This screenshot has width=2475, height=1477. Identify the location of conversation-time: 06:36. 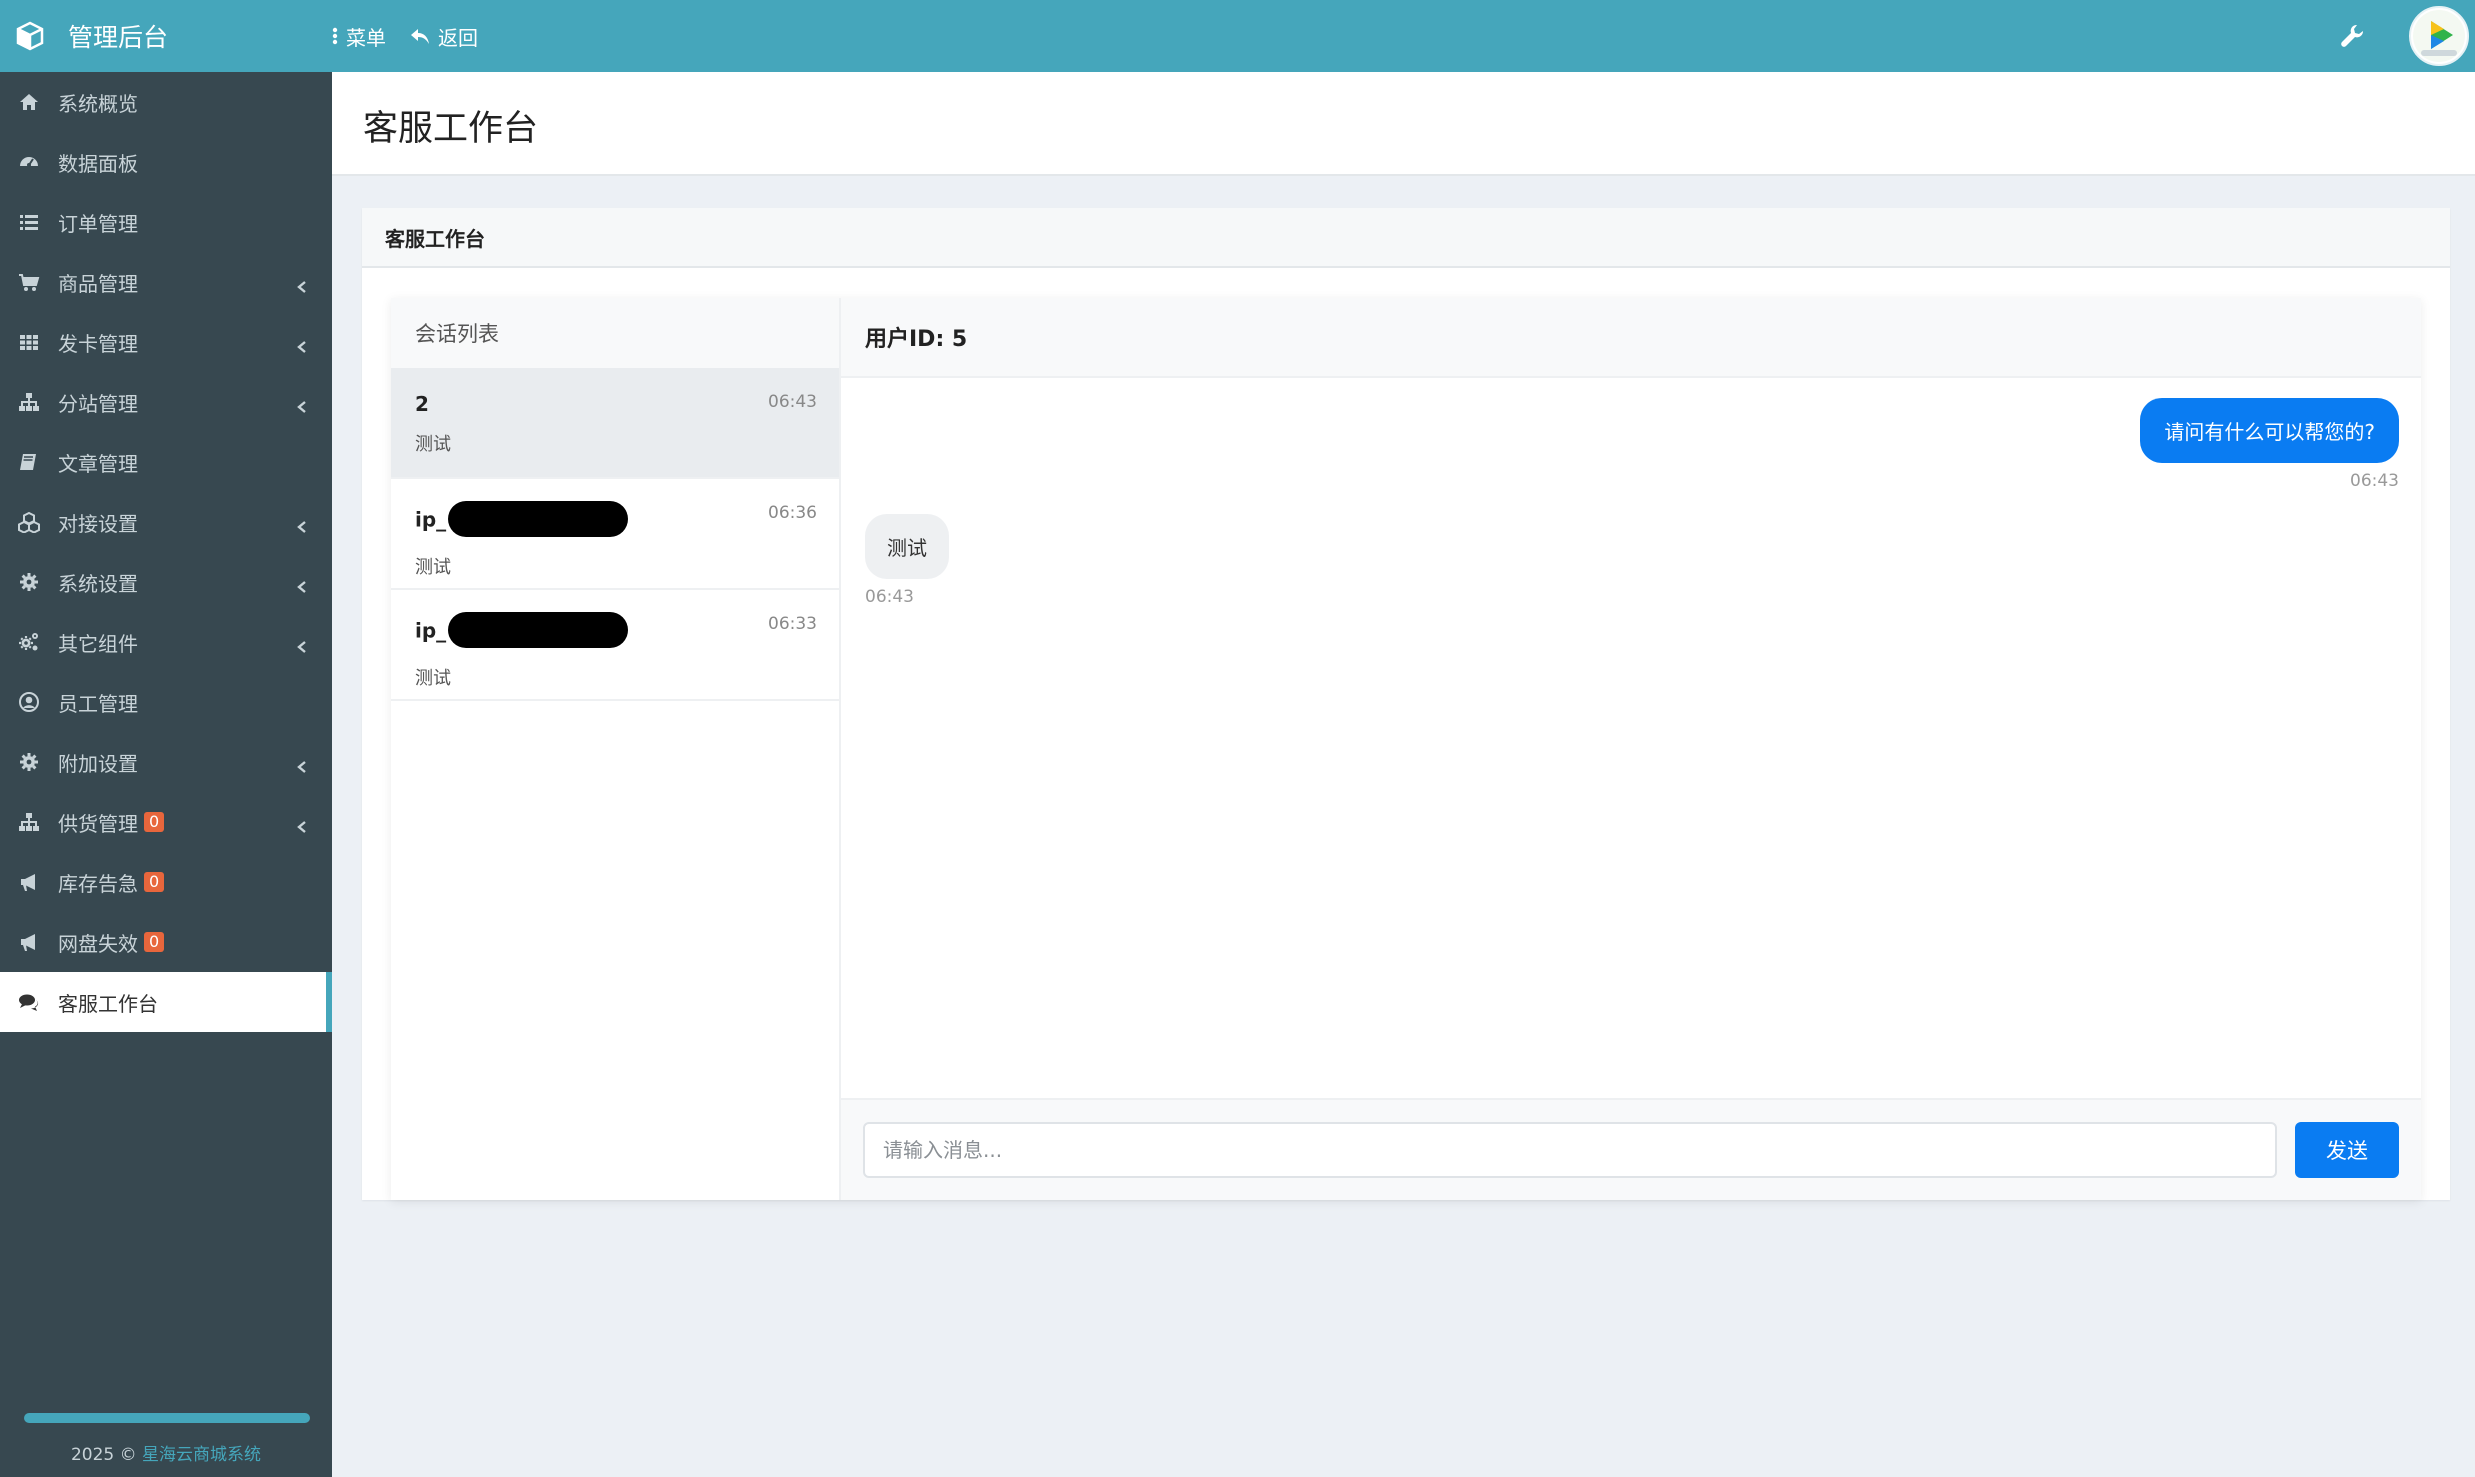
(792, 513).